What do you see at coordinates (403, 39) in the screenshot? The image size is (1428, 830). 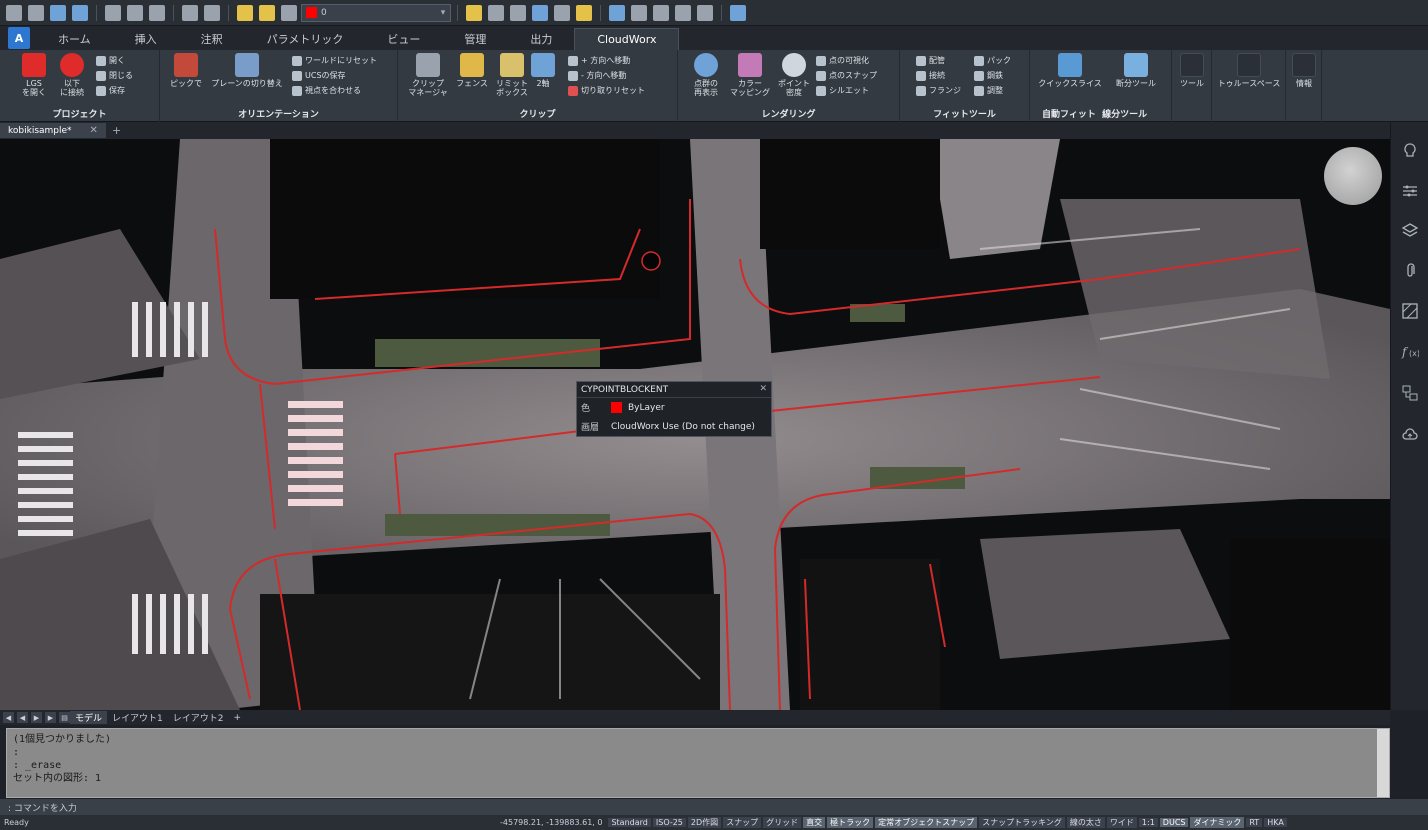 I see `tab-view: ビュー` at bounding box center [403, 39].